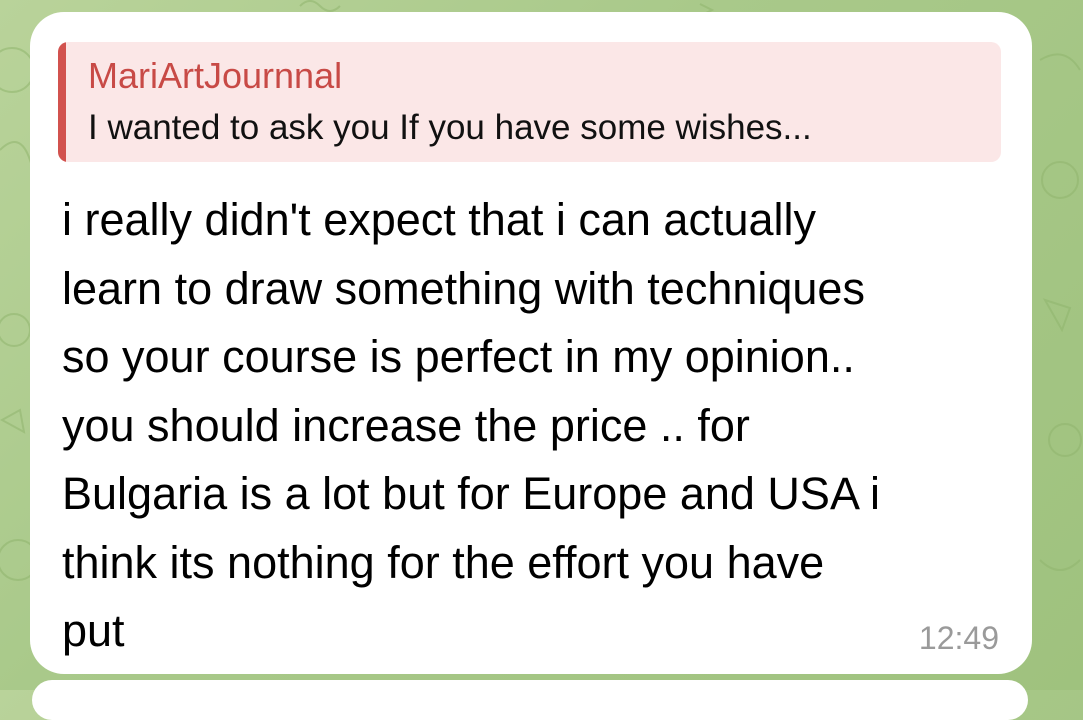  Describe the element at coordinates (215, 75) in the screenshot. I see `reply-author: MariArtJournnal` at that location.